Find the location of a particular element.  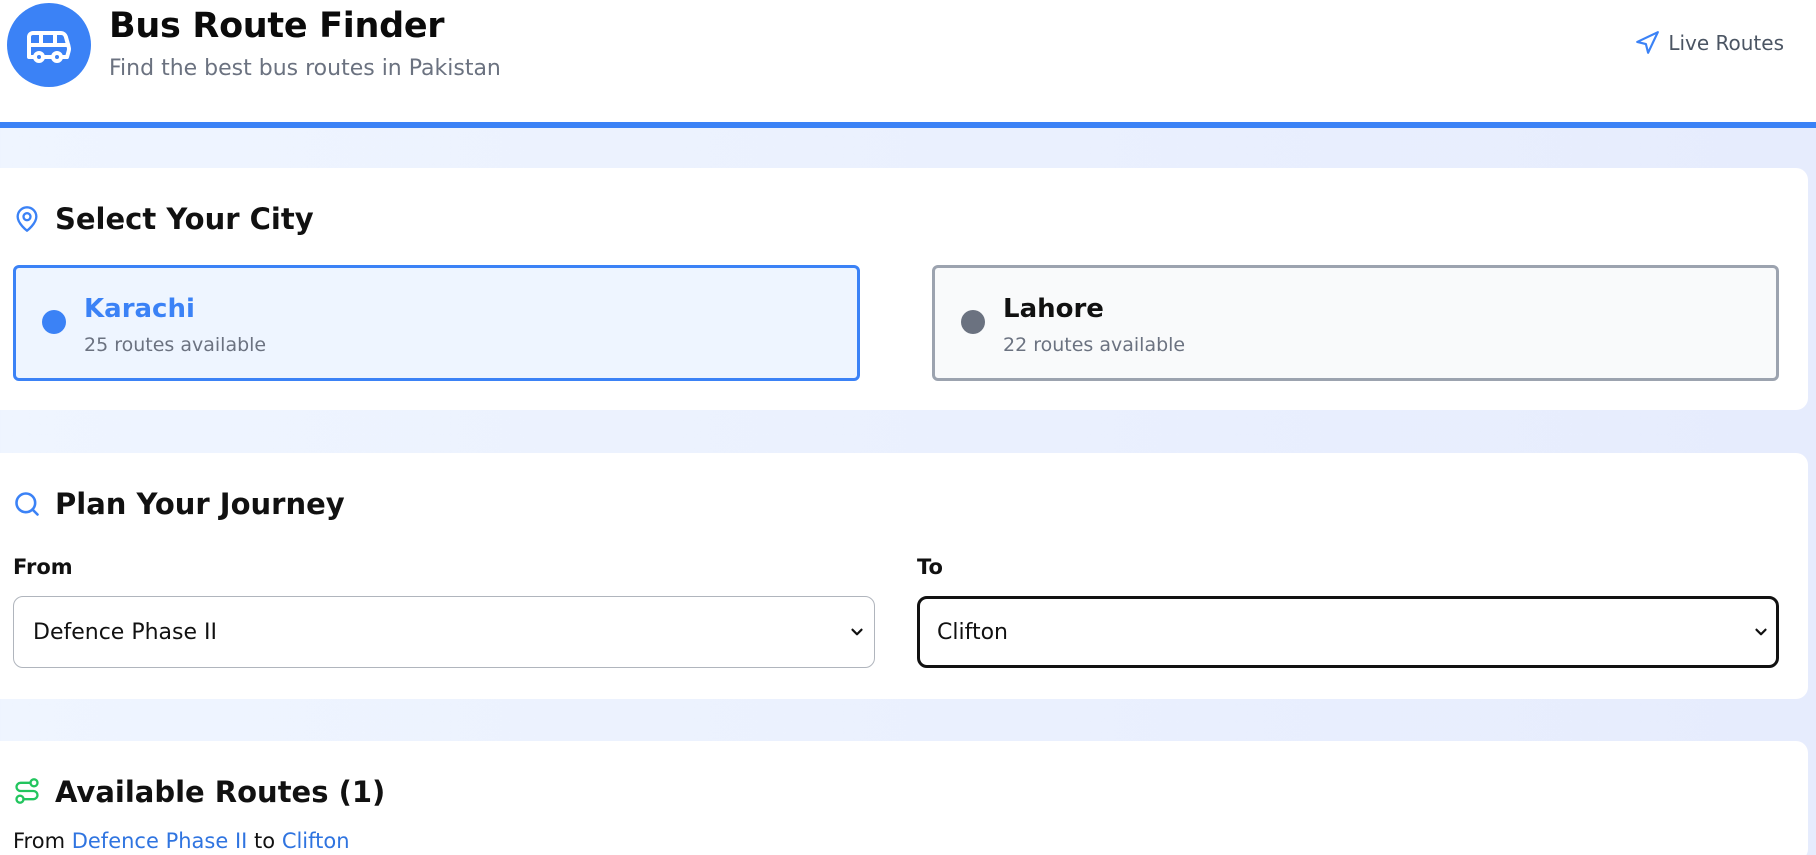

city-option-lahore: Lahore 22 routes available is located at coordinates (1355, 323).